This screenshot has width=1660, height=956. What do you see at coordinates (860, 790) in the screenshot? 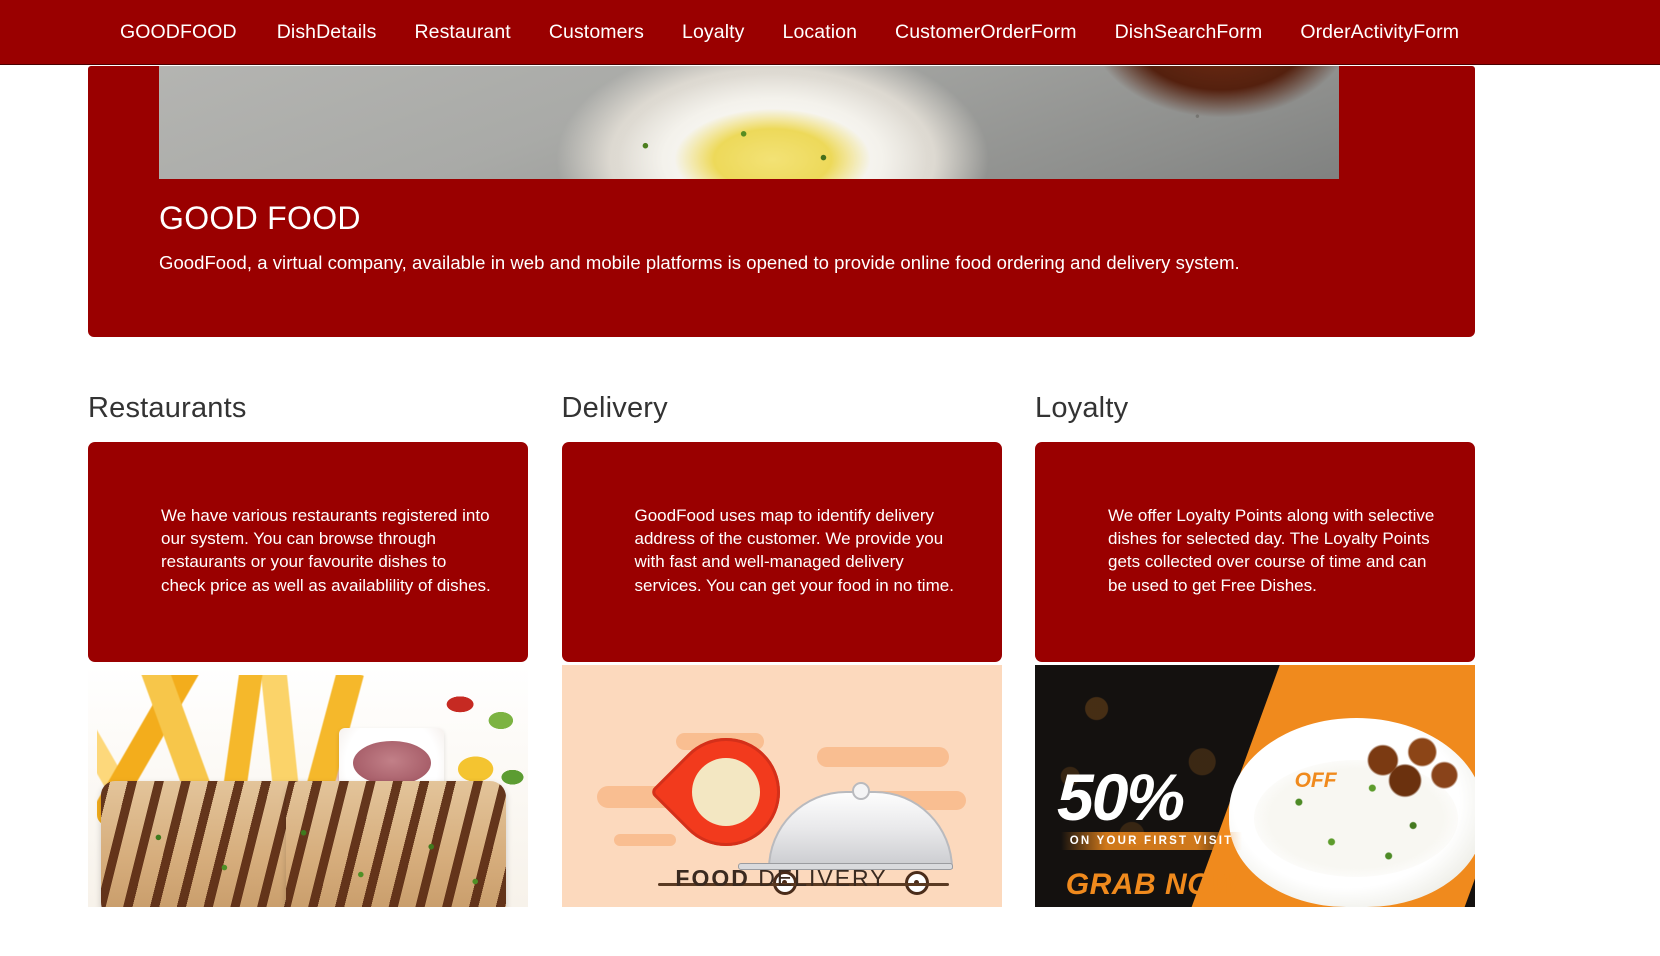
I see `cloche-knob-icon` at bounding box center [860, 790].